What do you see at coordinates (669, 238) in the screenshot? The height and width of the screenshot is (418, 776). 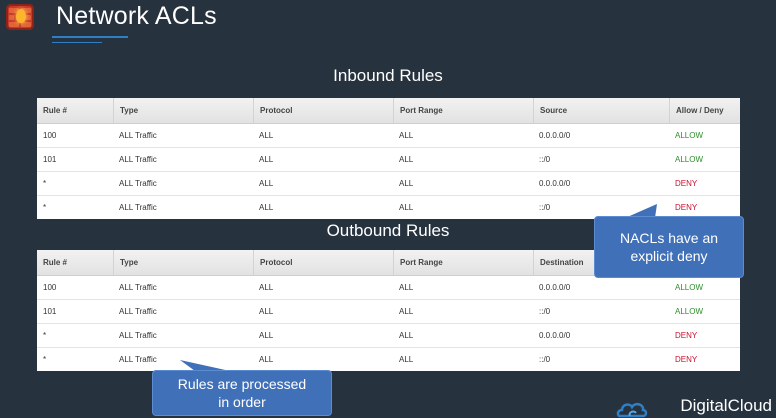 I see `callout-text-line: NACLs have an` at bounding box center [669, 238].